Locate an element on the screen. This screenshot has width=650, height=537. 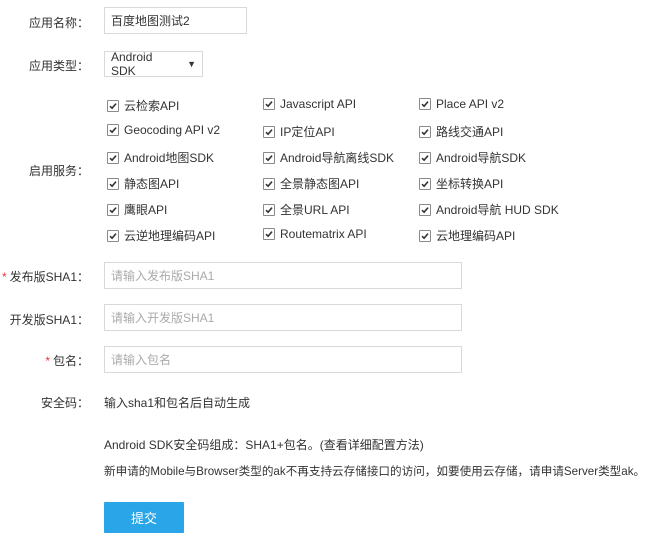
service-option: IP定位API is located at coordinates (299, 131).